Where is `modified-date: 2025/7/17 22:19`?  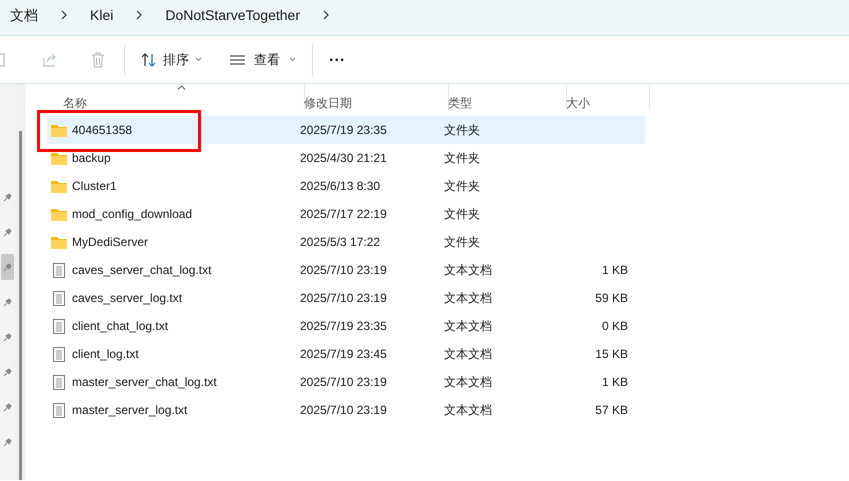
modified-date: 2025/7/17 22:19 is located at coordinates (344, 214).